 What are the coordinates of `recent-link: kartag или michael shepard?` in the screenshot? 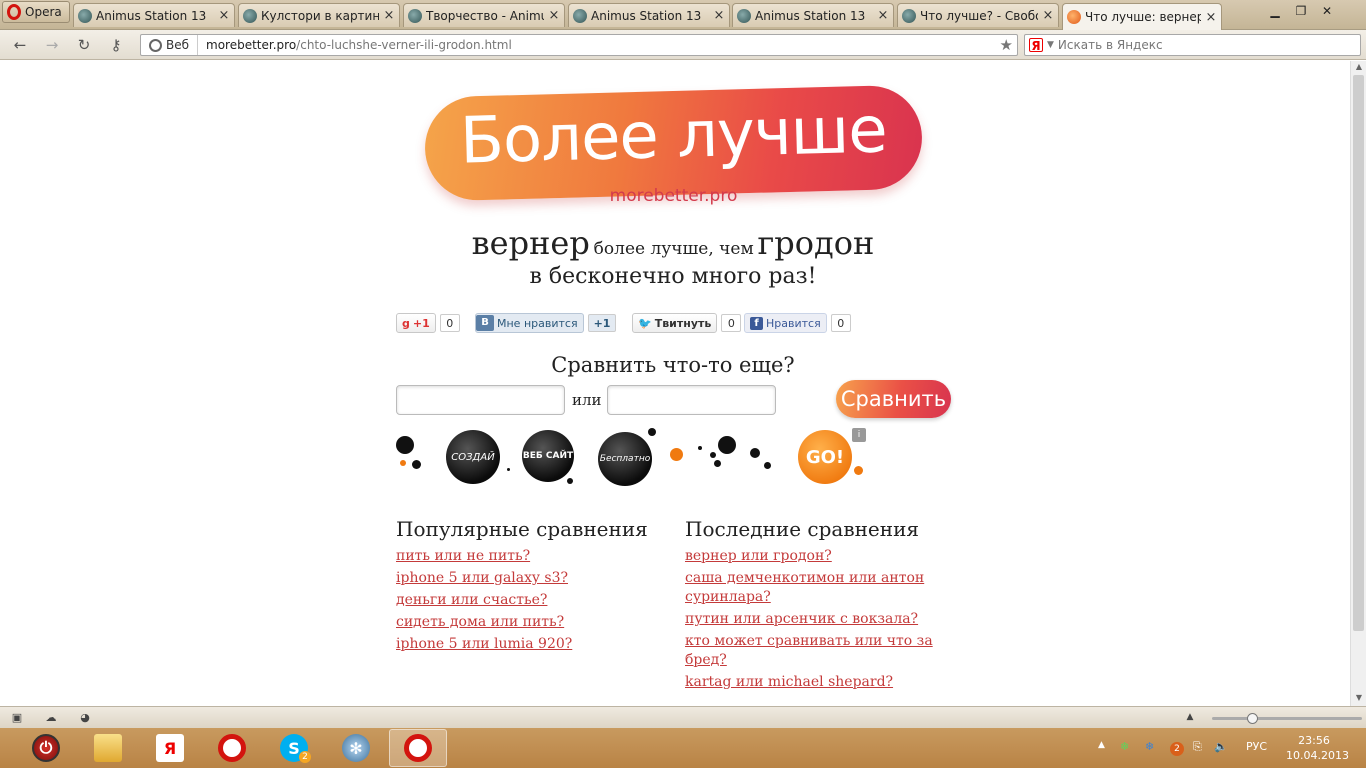 It's located at (821, 682).